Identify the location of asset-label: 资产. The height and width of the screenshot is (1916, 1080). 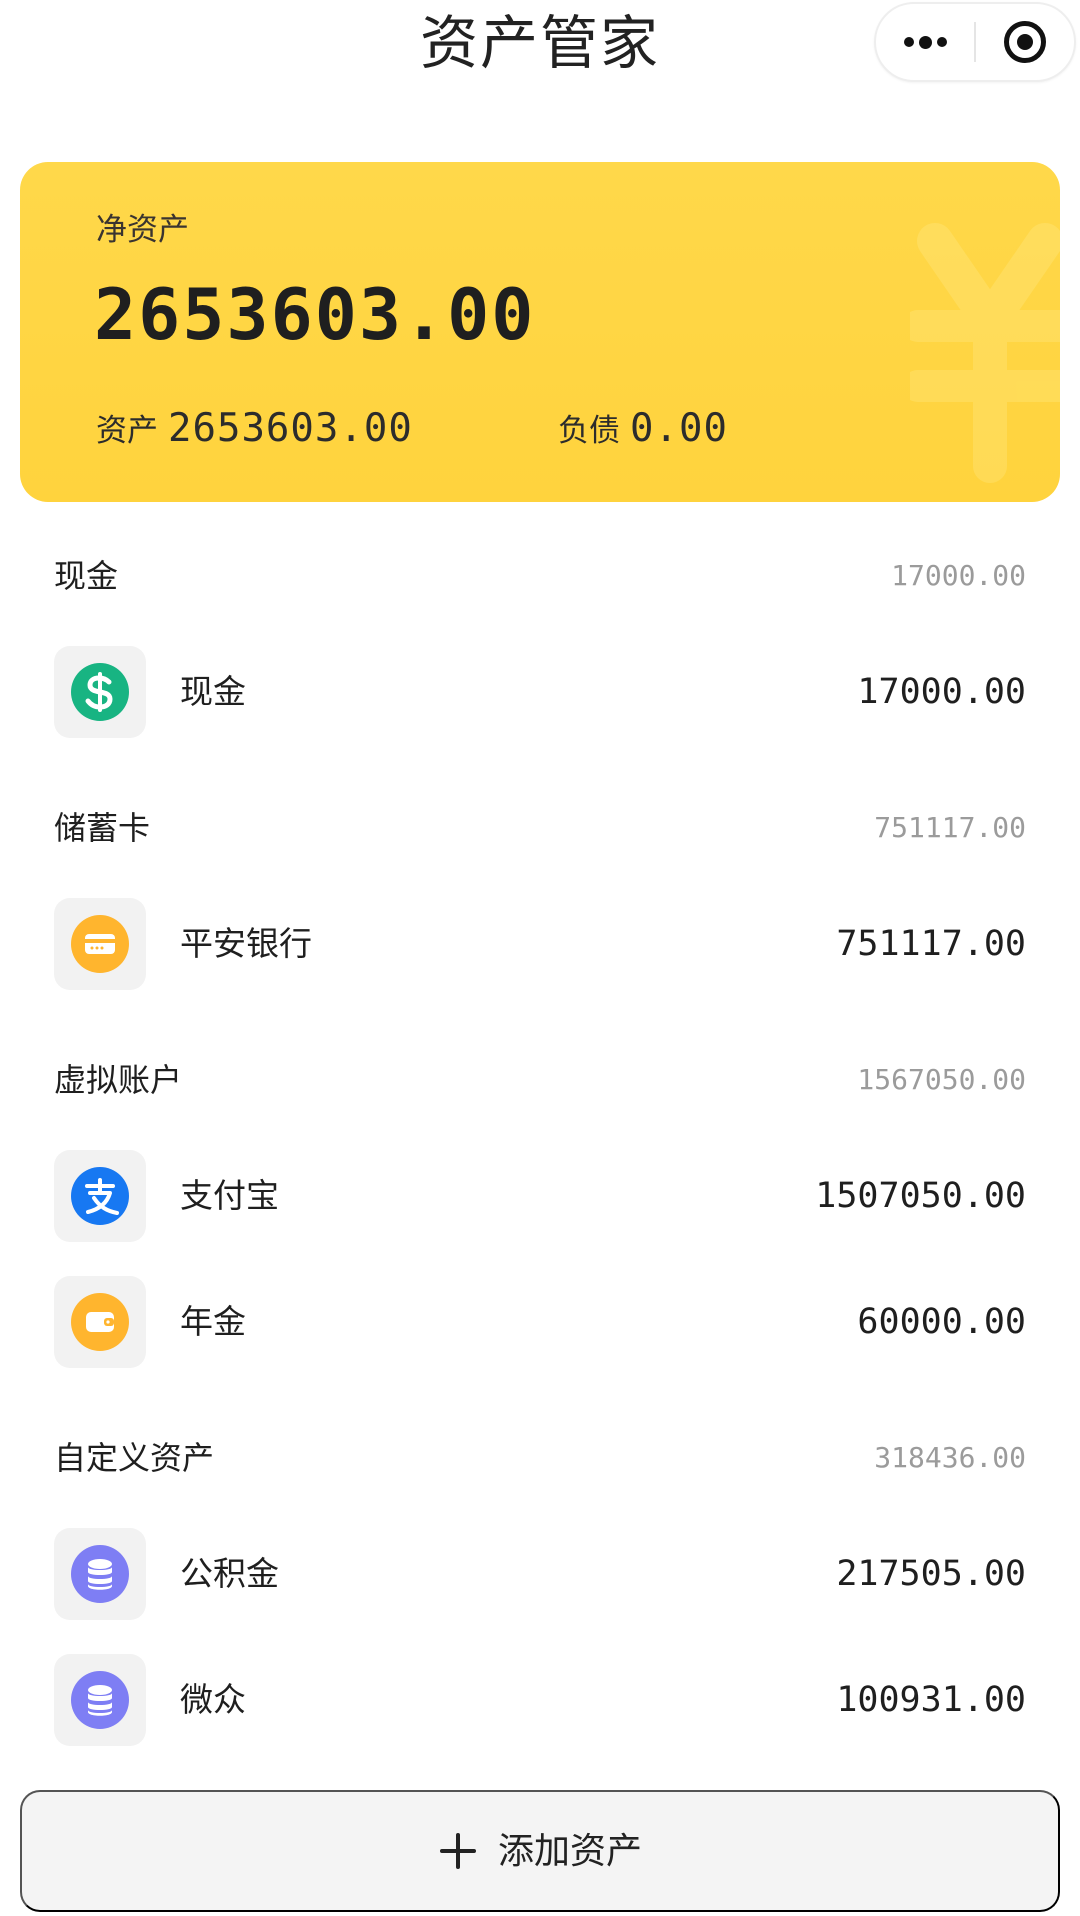
(127, 431).